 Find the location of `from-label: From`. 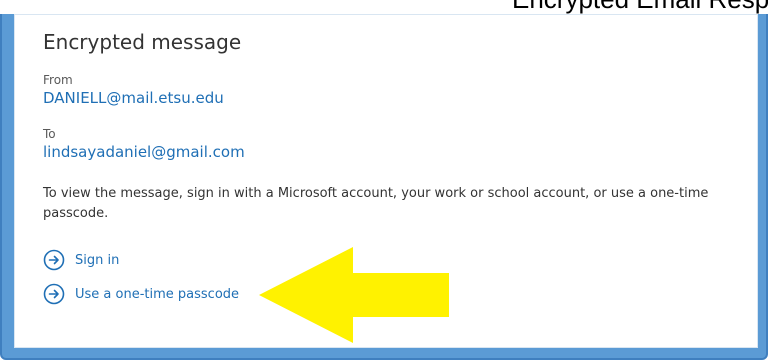

from-label: From is located at coordinates (58, 80).